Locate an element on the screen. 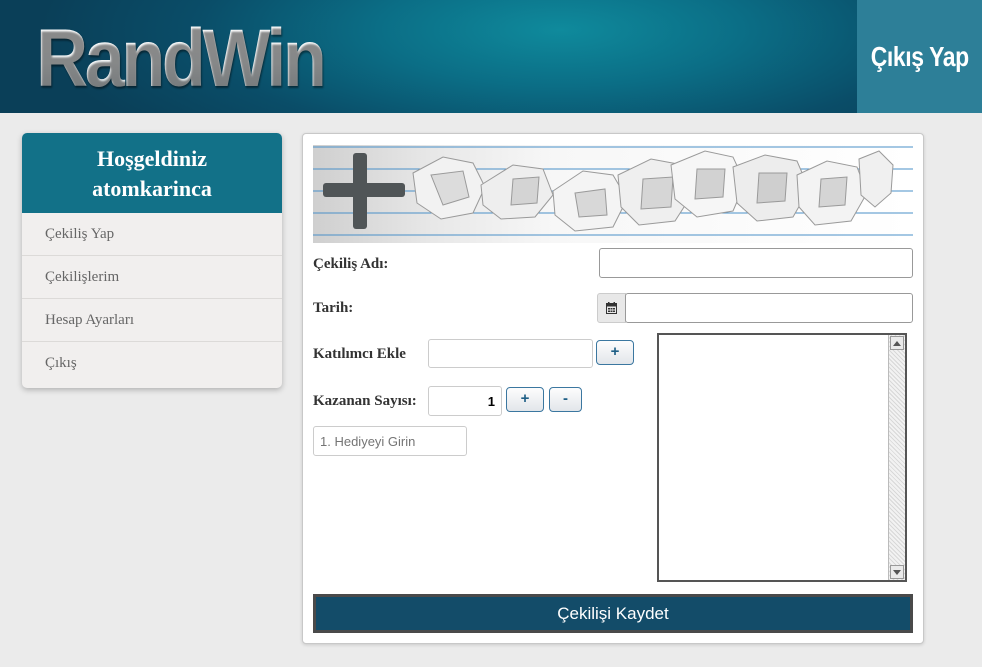 This screenshot has height=667, width=982. sidebar-item-cekilis-yap: Çekiliş Yap is located at coordinates (152, 234).